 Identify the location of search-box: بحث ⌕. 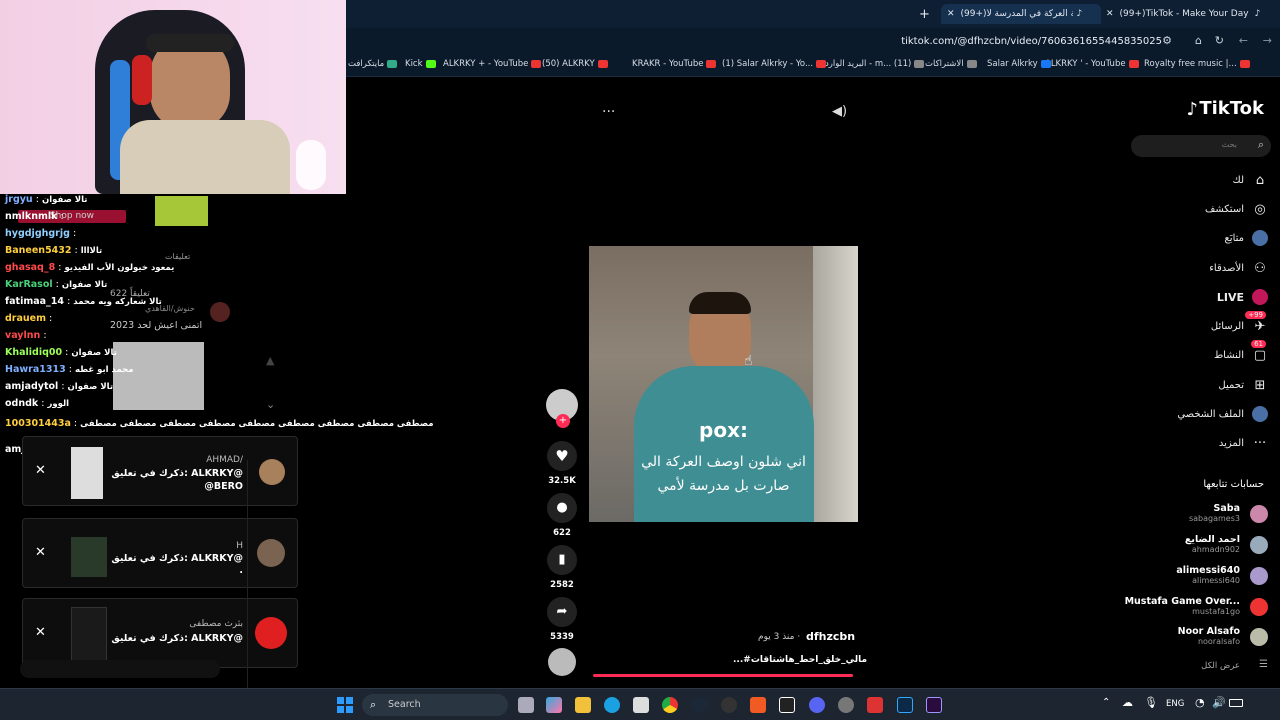
(1201, 146).